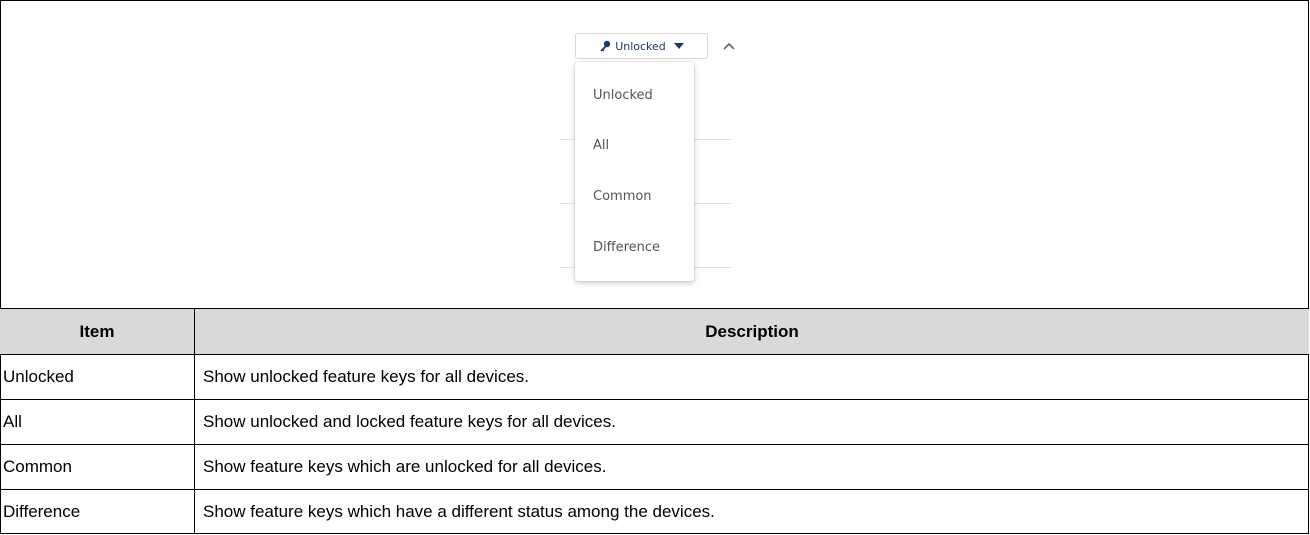  Describe the element at coordinates (654, 332) in the screenshot. I see `table-header-row: Item Description` at that location.